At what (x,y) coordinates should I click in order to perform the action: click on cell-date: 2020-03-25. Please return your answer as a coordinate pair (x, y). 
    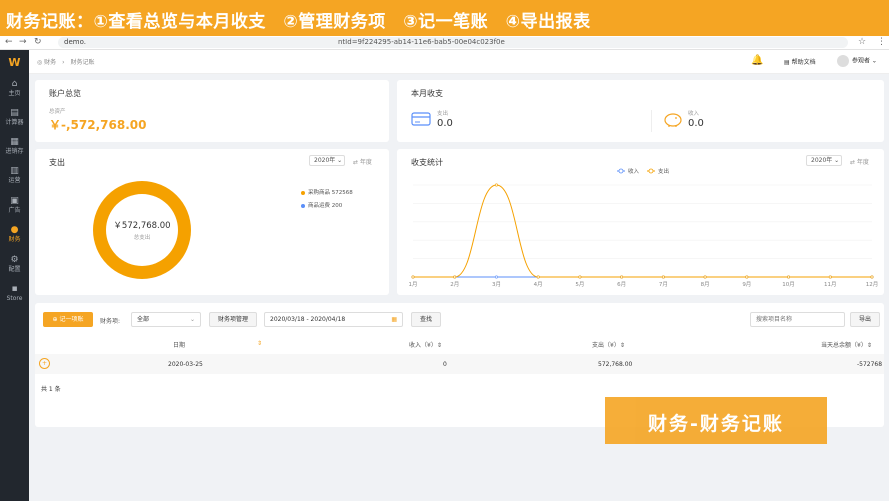
    Looking at the image, I should click on (185, 364).